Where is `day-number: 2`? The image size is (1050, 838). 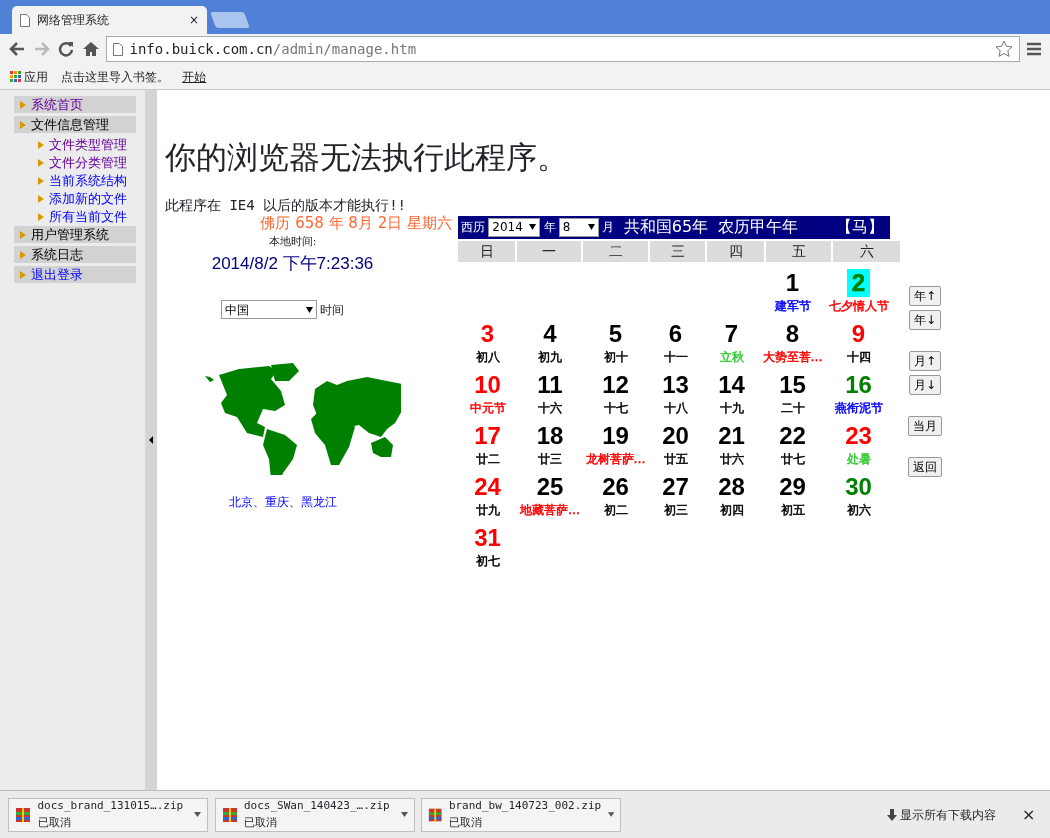
day-number: 2 is located at coordinates (858, 282).